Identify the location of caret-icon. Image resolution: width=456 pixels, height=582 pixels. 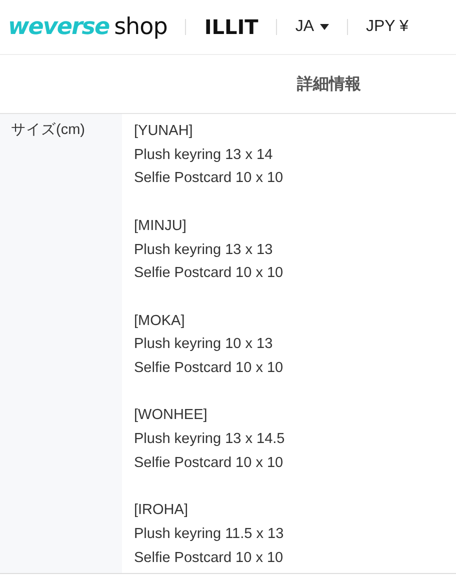
(324, 27).